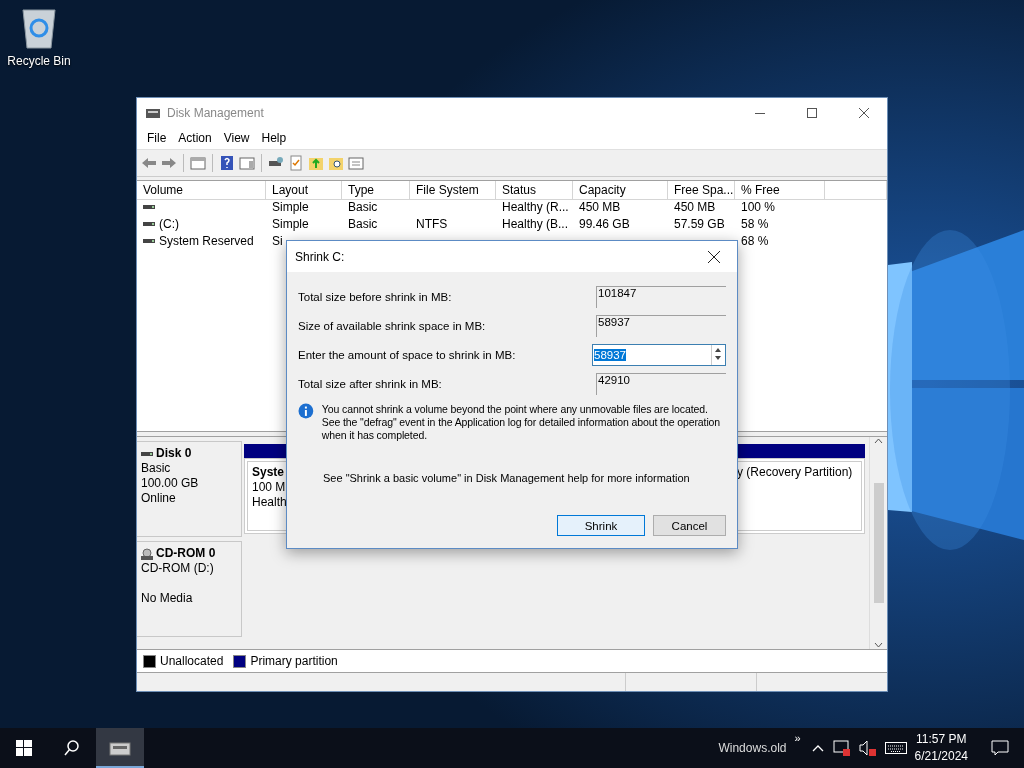 The height and width of the screenshot is (768, 1024). I want to click on column-header: Capacity, so click(620, 190).